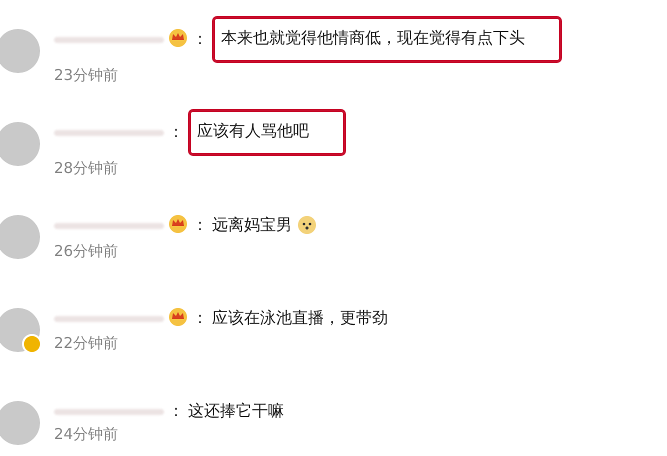 This screenshot has height=456, width=667. I want to click on highlighted-comment-text: 本来也就觉得他情商低，现在觉得有点下头, so click(387, 39).